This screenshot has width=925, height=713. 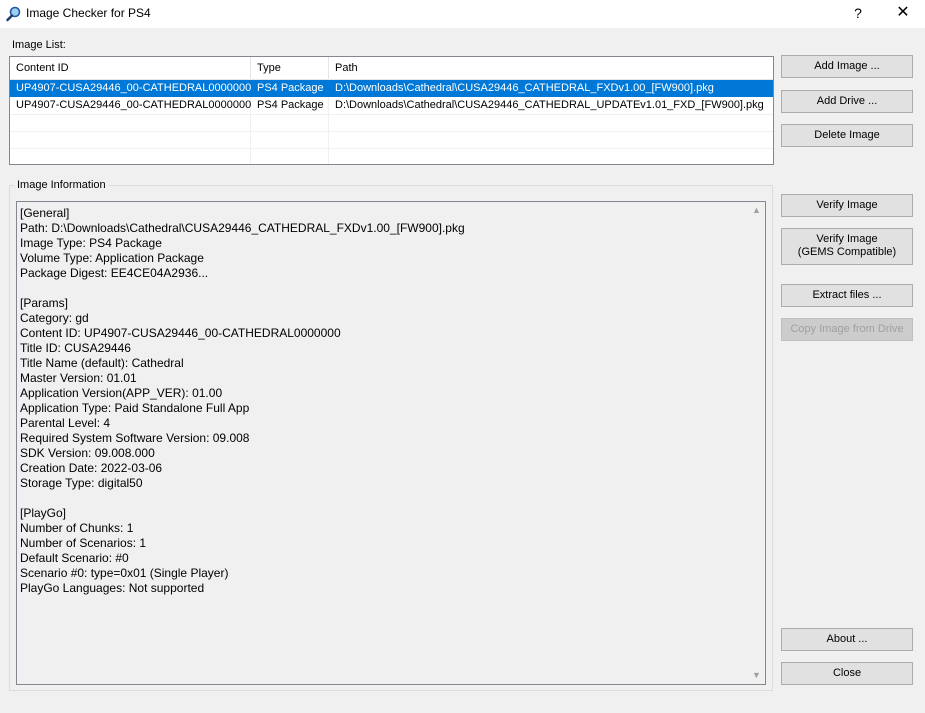 What do you see at coordinates (290, 68) in the screenshot?
I see `column-header-type: Type` at bounding box center [290, 68].